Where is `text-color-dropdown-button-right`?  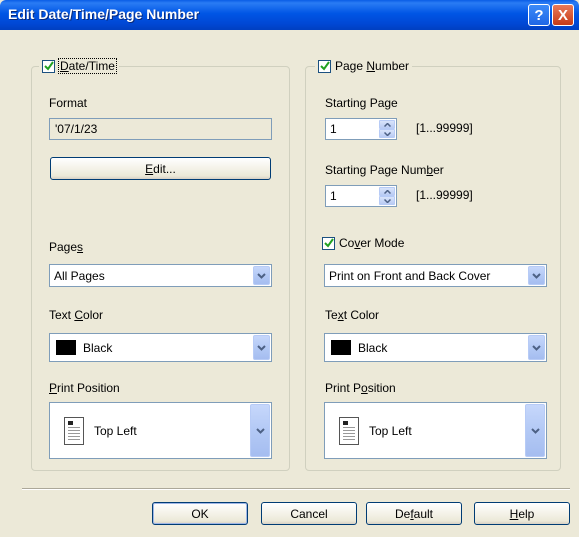
text-color-dropdown-button-right is located at coordinates (536, 347).